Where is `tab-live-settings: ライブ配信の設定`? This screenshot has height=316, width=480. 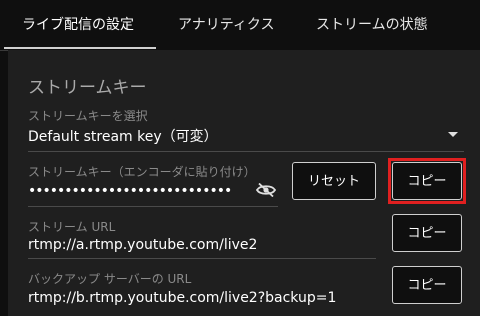
tab-live-settings: ライブ配信の設定 is located at coordinates (78, 25).